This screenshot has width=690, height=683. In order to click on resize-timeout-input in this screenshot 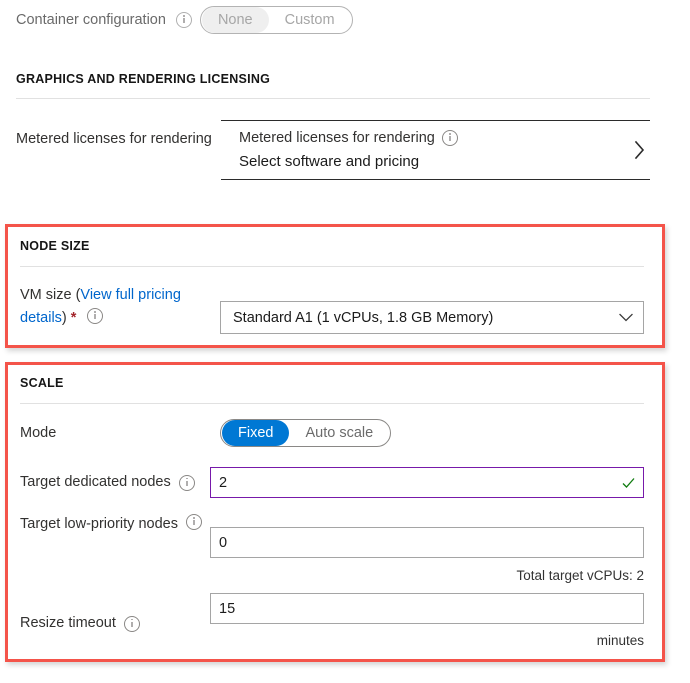, I will do `click(427, 608)`.